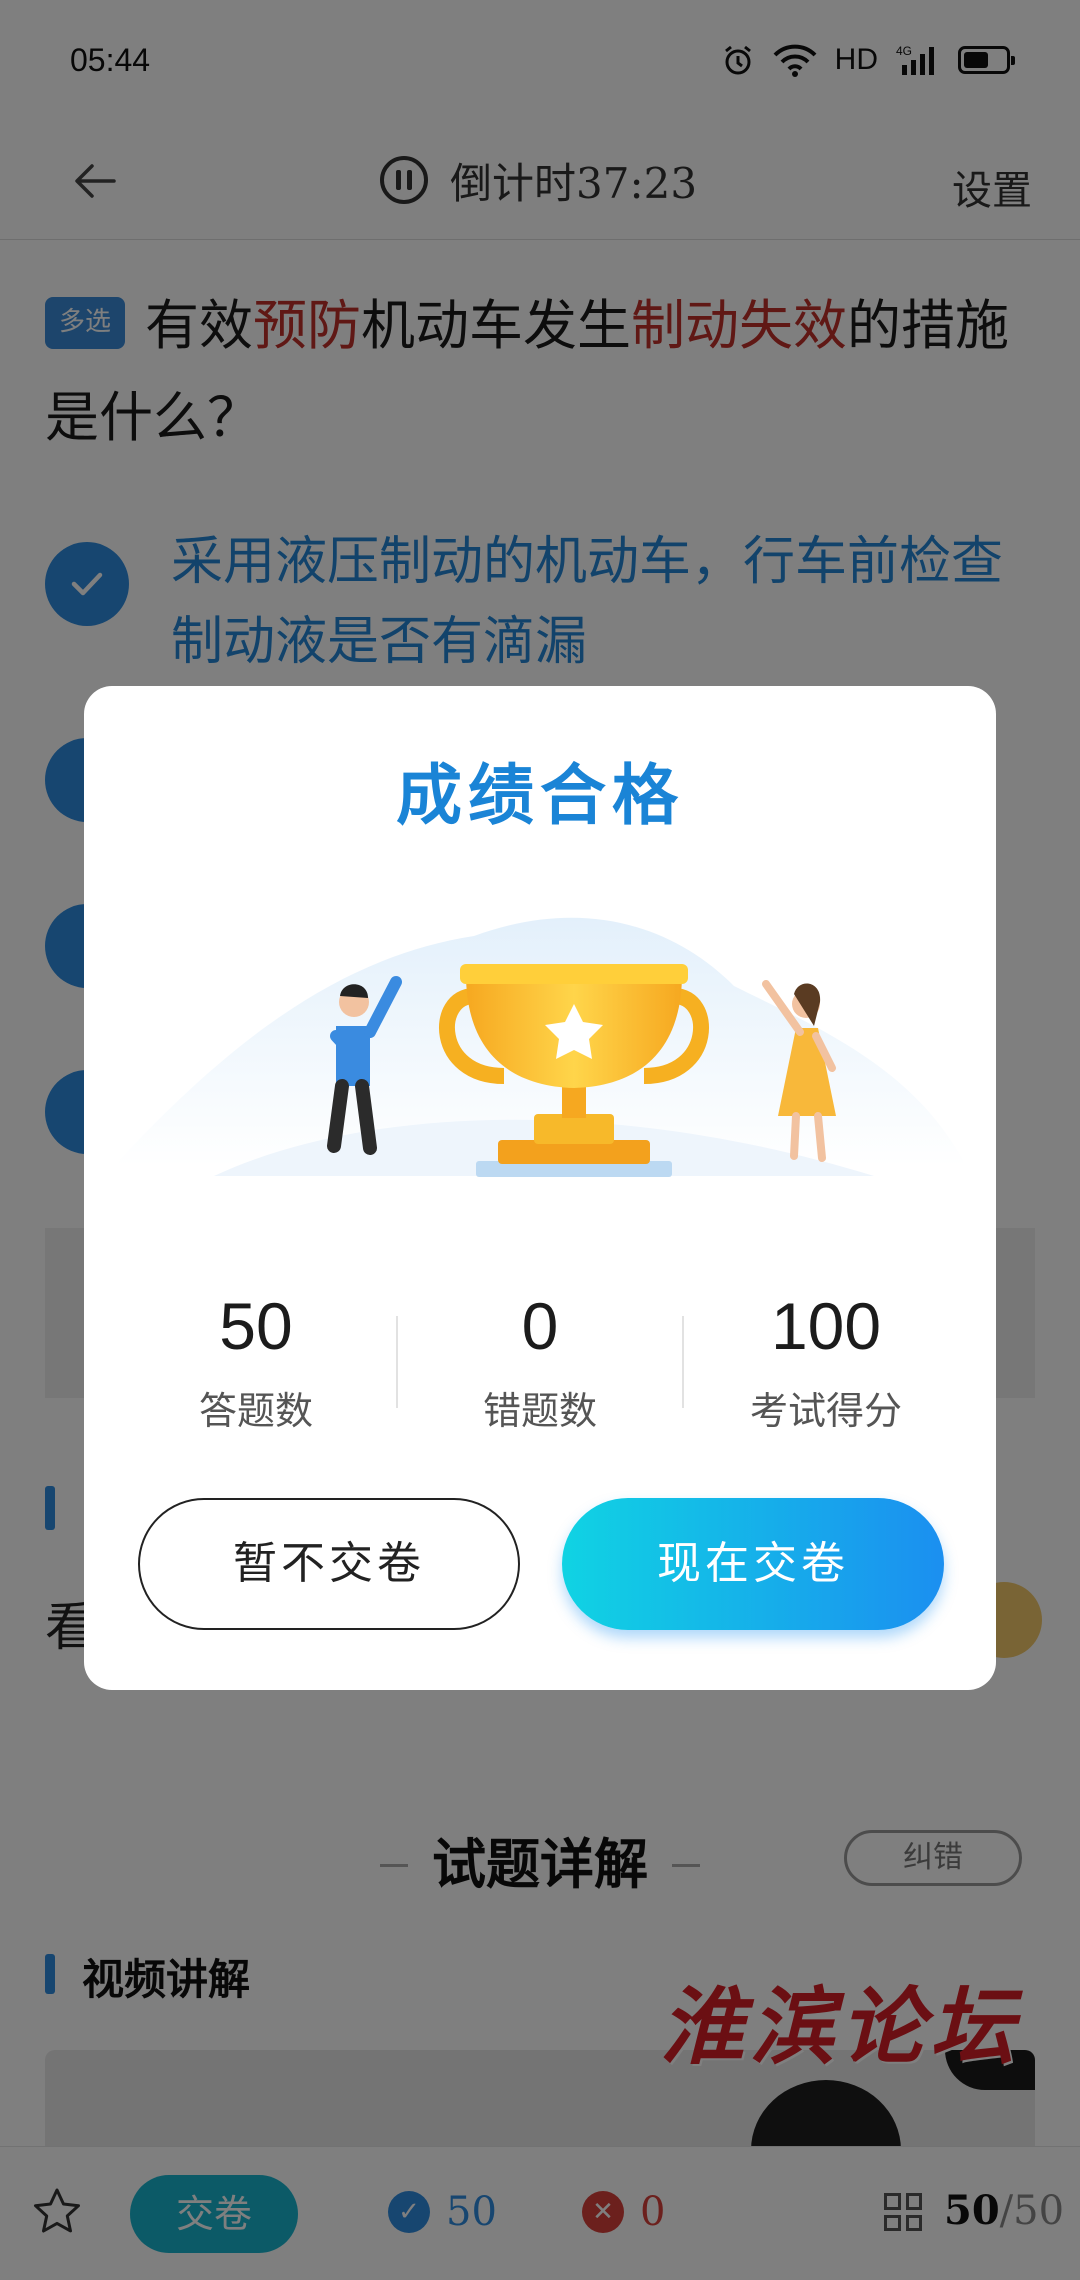  I want to click on stat-value: 50, so click(256, 1326).